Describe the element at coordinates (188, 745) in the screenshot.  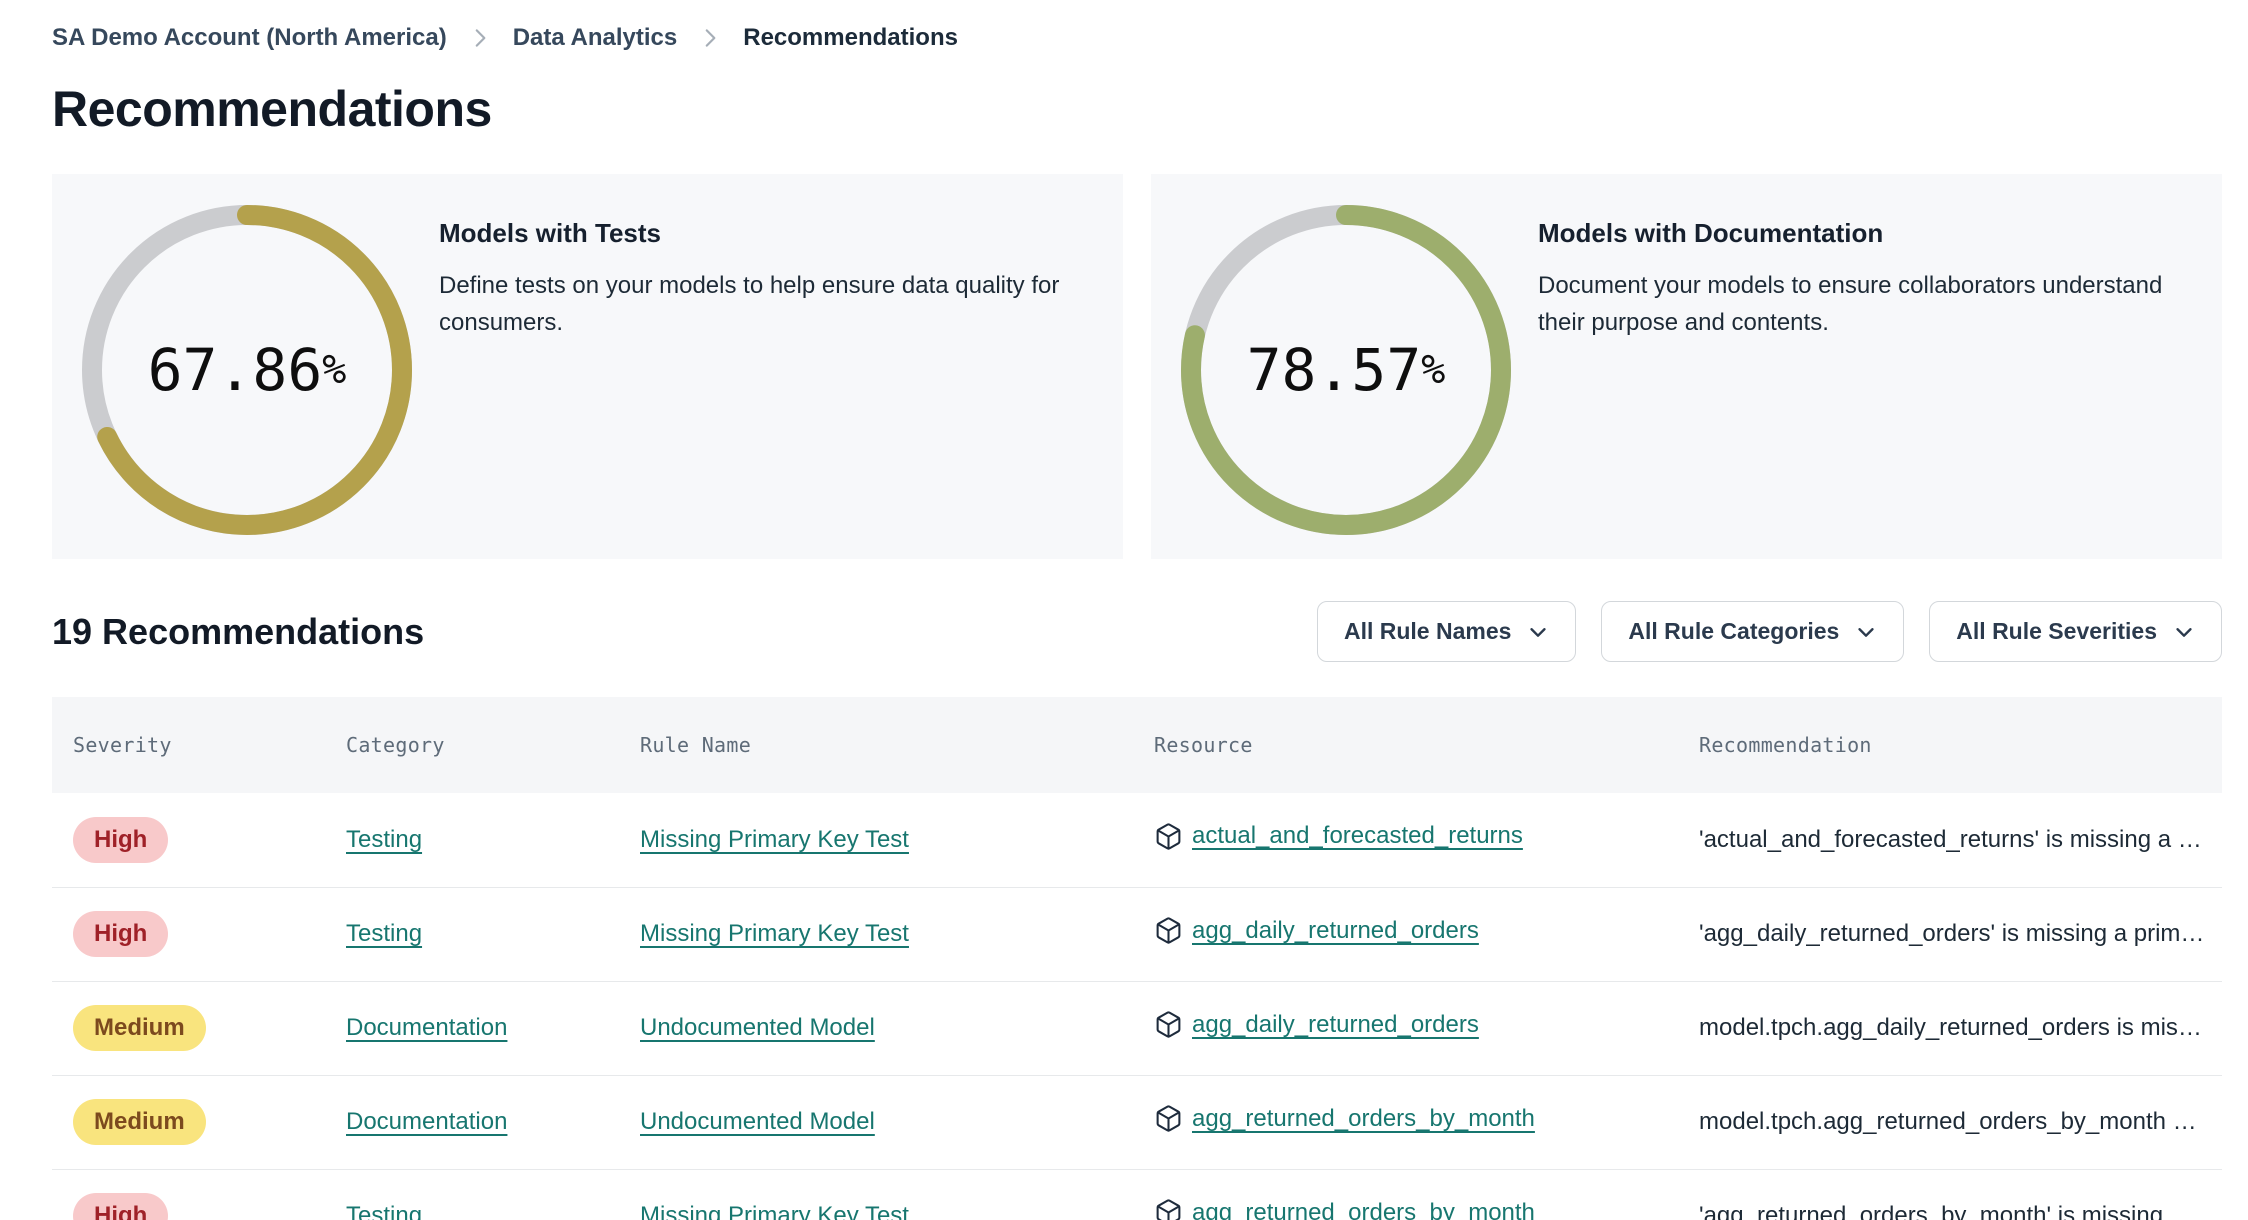
I see `column-header-severity: Severity` at that location.